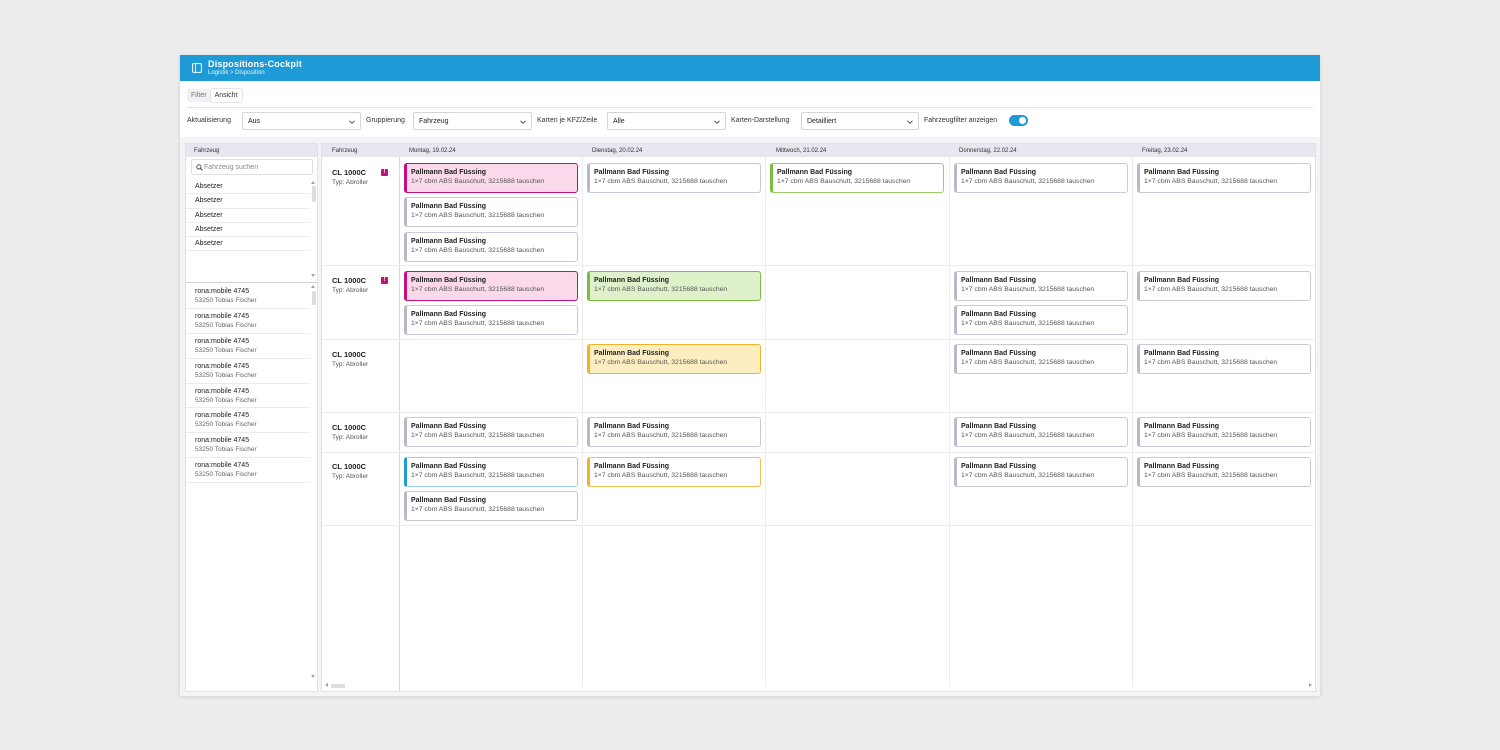 The width and height of the screenshot is (1500, 750). Describe the element at coordinates (860, 121) in the screenshot. I see `card-display-select: Detailliert` at that location.